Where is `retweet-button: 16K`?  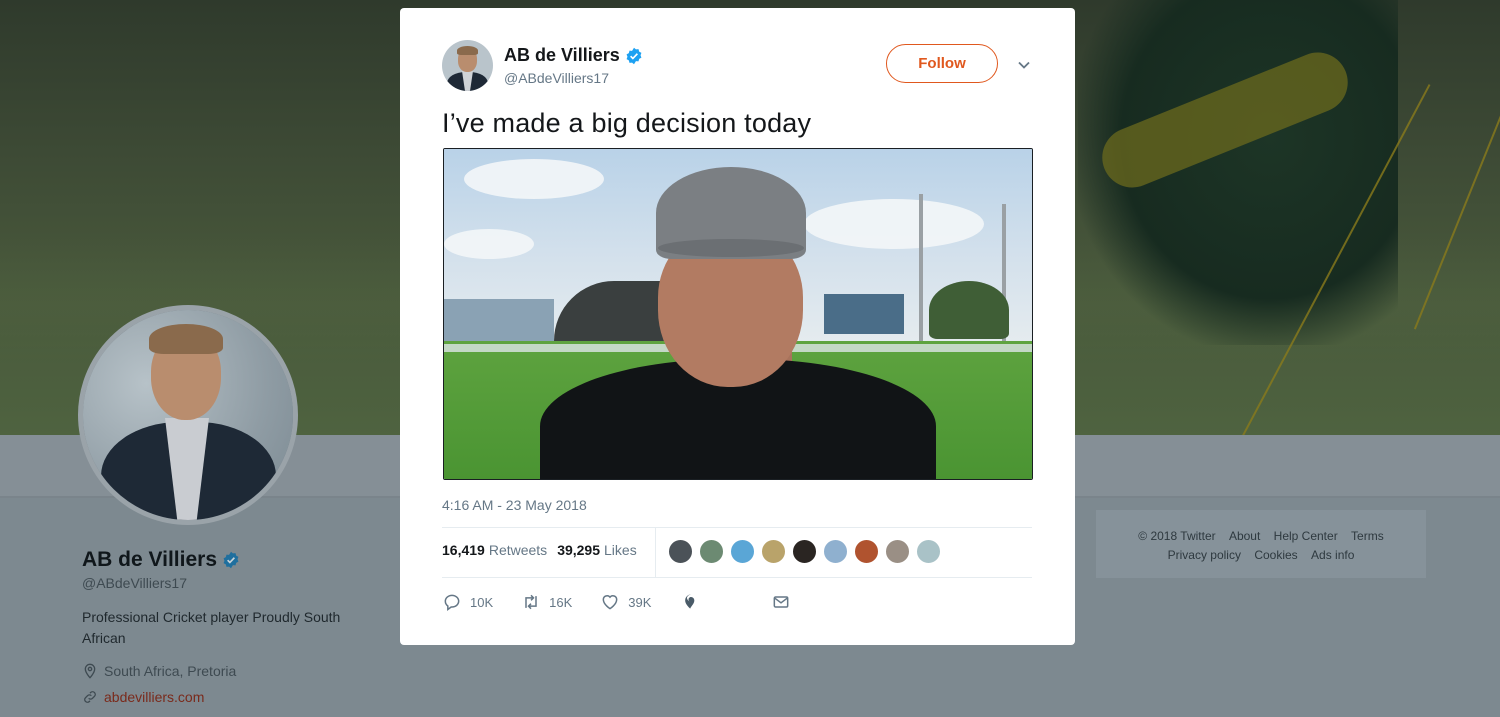
retweet-button: 16K is located at coordinates (546, 602).